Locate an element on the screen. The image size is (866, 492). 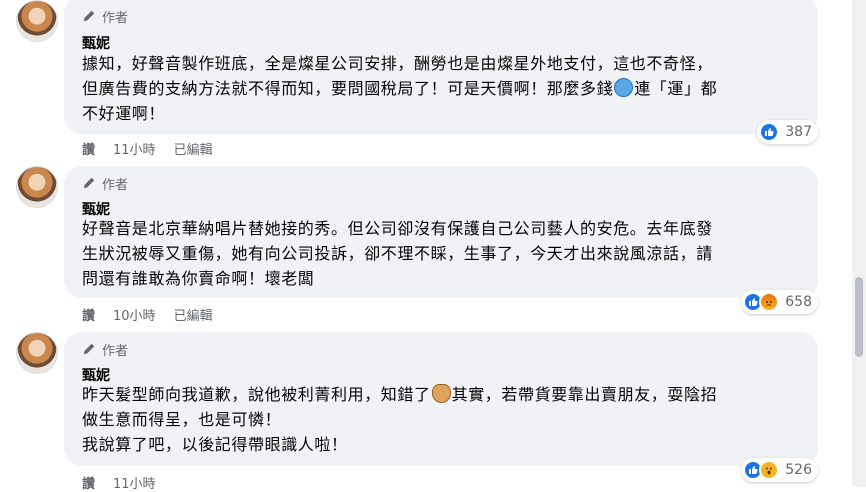
reaction-count: 658 is located at coordinates (798, 302).